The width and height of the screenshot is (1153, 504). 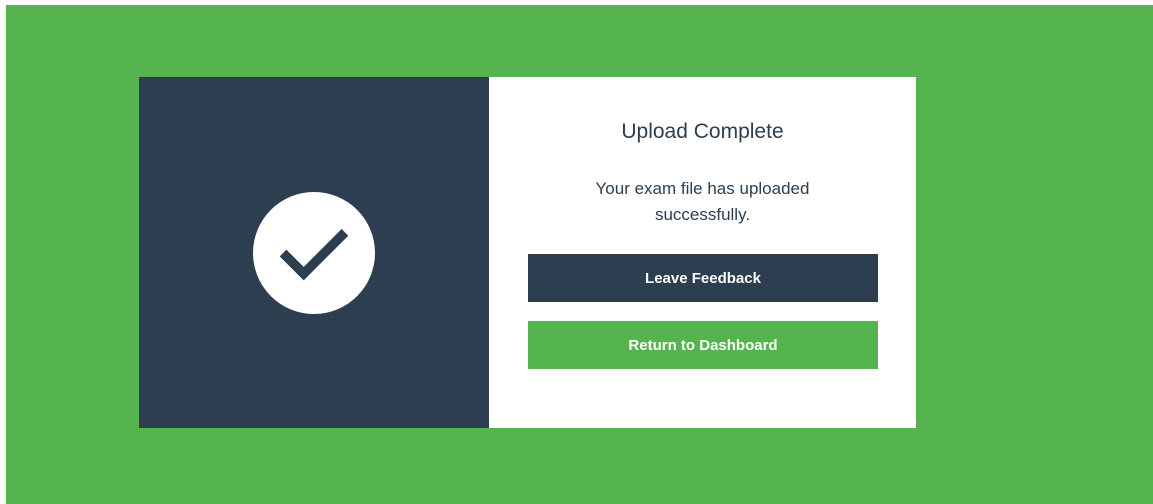 What do you see at coordinates (702, 131) in the screenshot?
I see `dialog-title: Upload Complete` at bounding box center [702, 131].